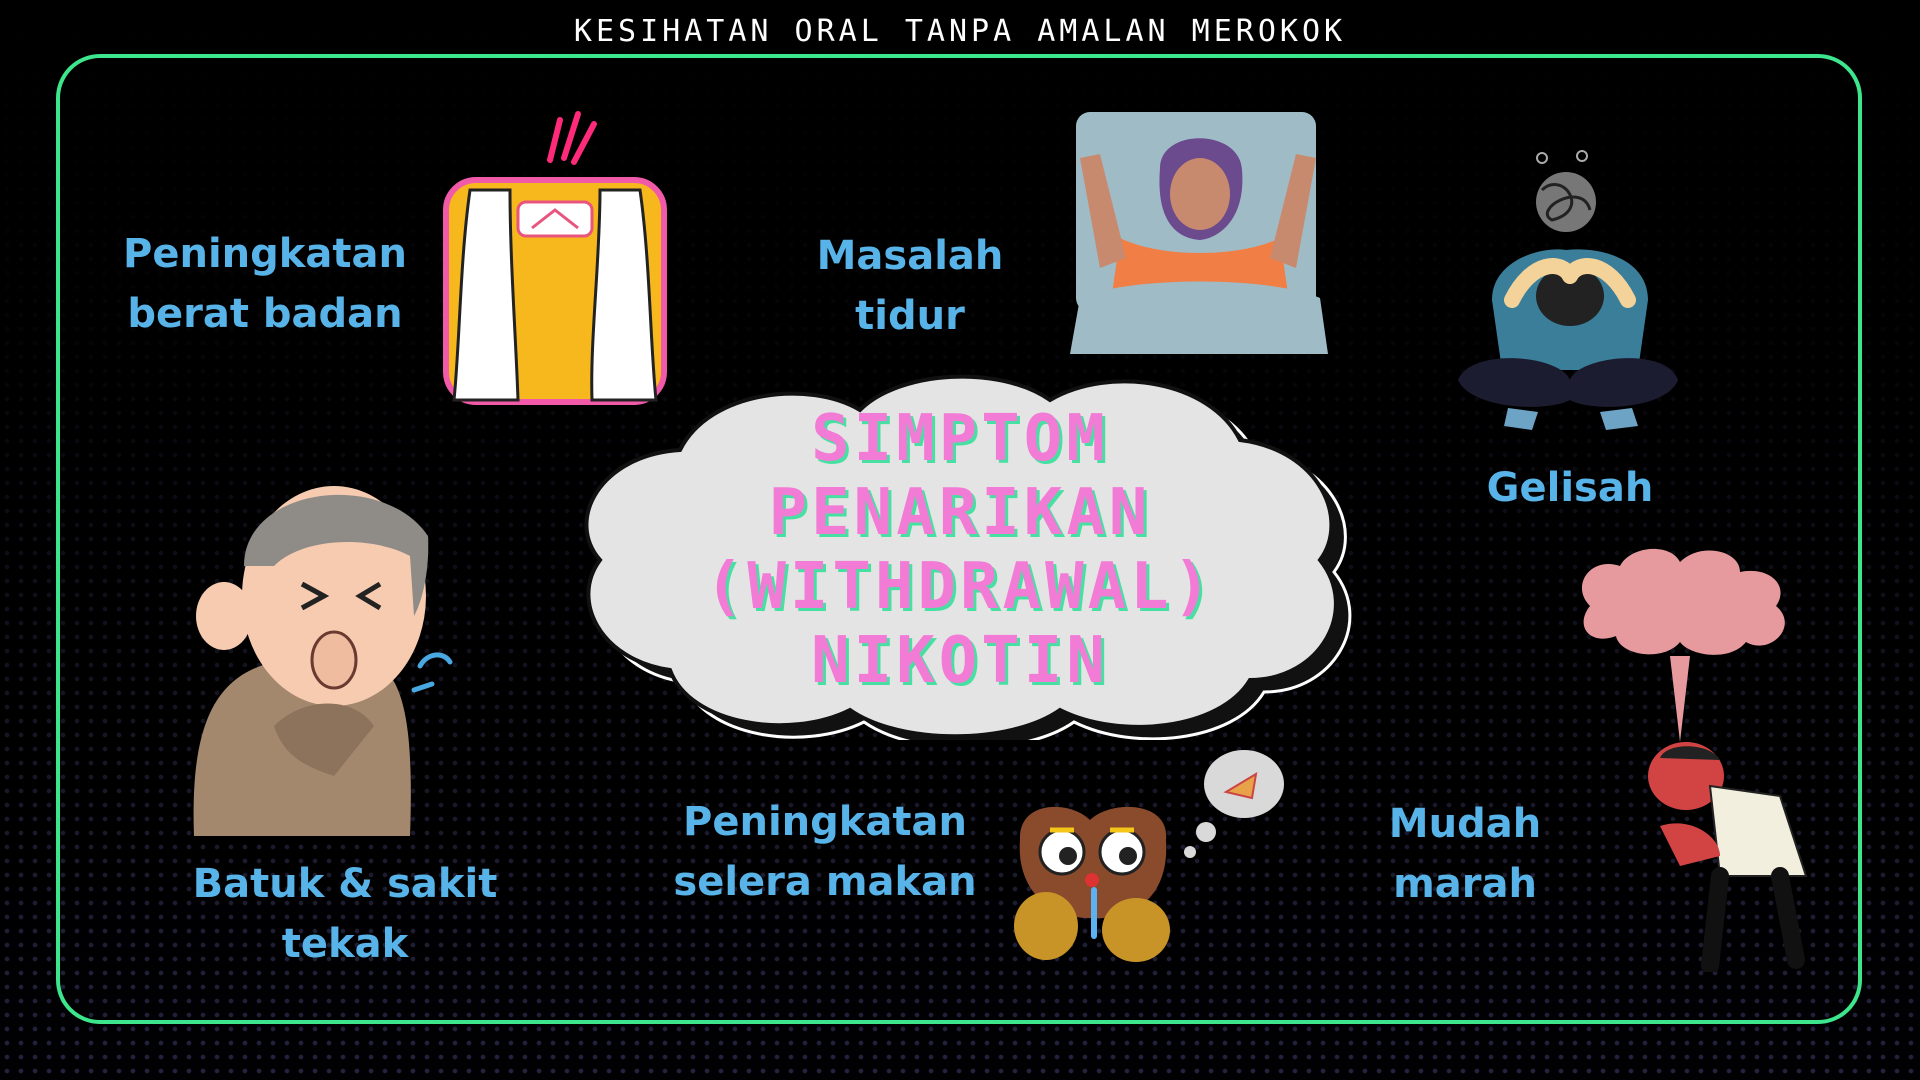  What do you see at coordinates (1465, 884) in the screenshot?
I see `symptom-line: marah` at bounding box center [1465, 884].